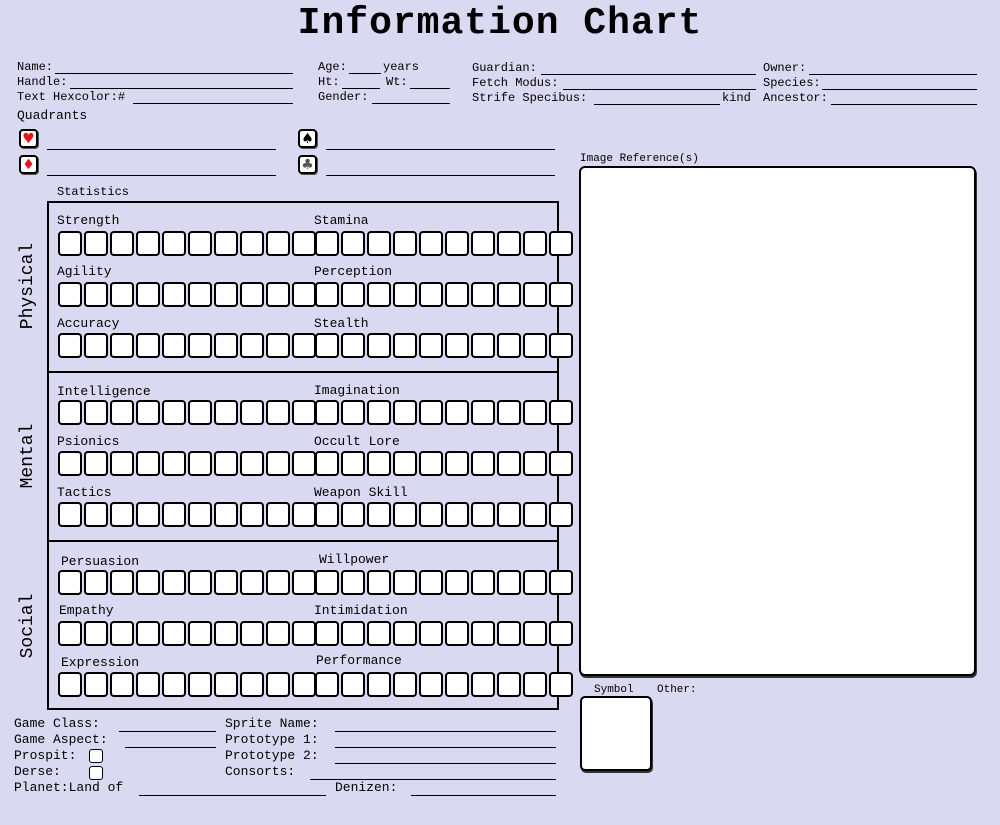 This screenshot has height=825, width=1000. I want to click on stealth-boxes, so click(444, 345).